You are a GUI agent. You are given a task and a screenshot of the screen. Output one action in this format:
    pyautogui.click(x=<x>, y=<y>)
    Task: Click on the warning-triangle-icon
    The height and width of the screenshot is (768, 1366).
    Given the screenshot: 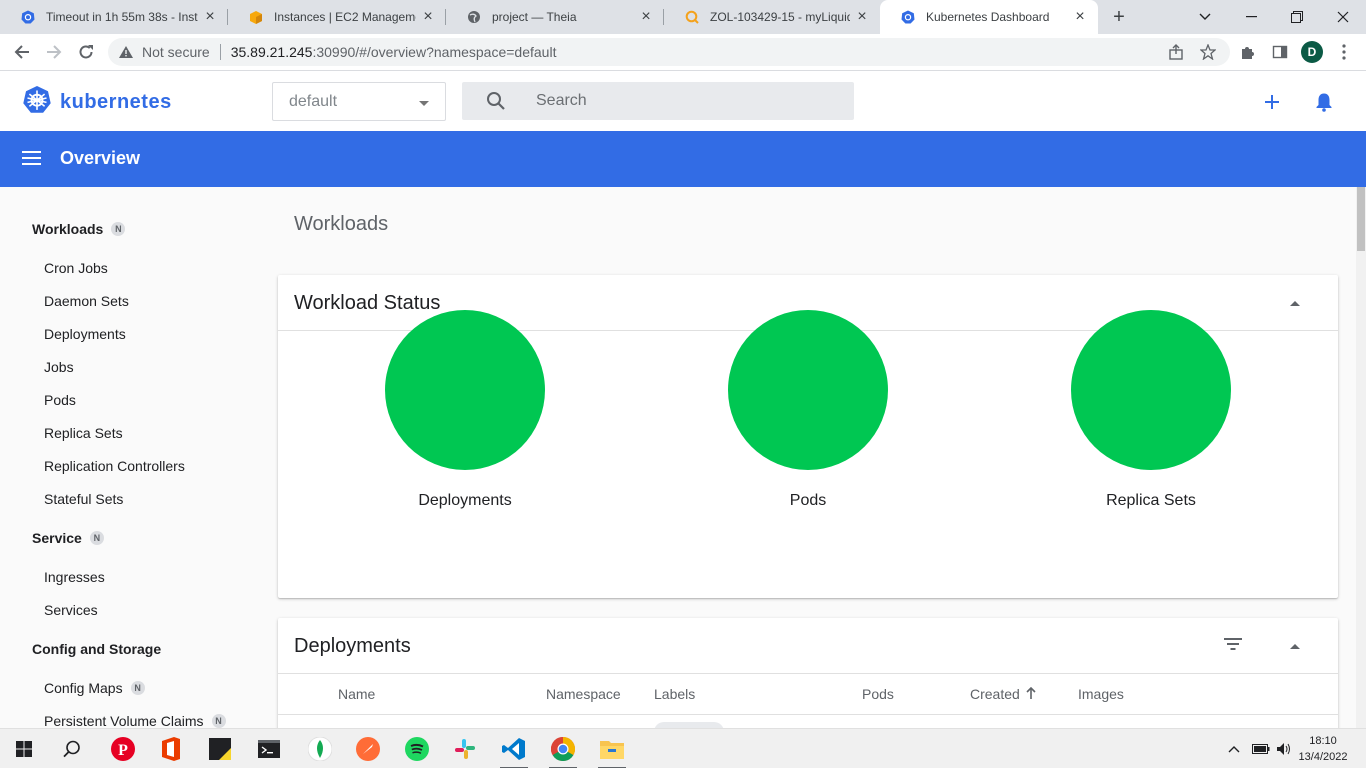 What is the action you would take?
    pyautogui.click(x=126, y=52)
    